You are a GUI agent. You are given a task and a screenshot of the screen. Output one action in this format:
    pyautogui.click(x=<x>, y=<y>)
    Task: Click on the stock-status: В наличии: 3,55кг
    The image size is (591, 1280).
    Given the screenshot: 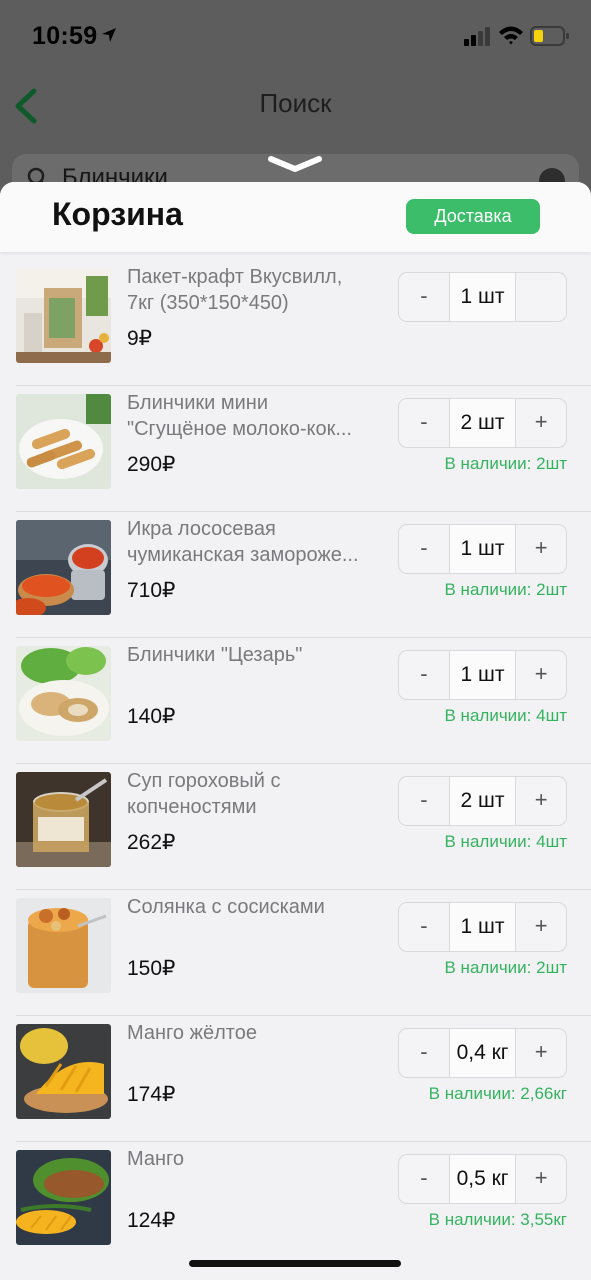 What is the action you would take?
    pyautogui.click(x=497, y=1219)
    